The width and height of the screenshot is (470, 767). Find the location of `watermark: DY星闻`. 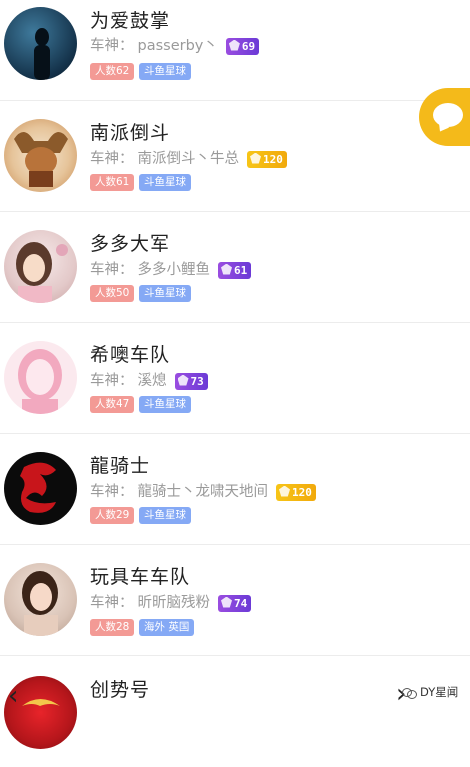

watermark: DY星闻 is located at coordinates (430, 692).